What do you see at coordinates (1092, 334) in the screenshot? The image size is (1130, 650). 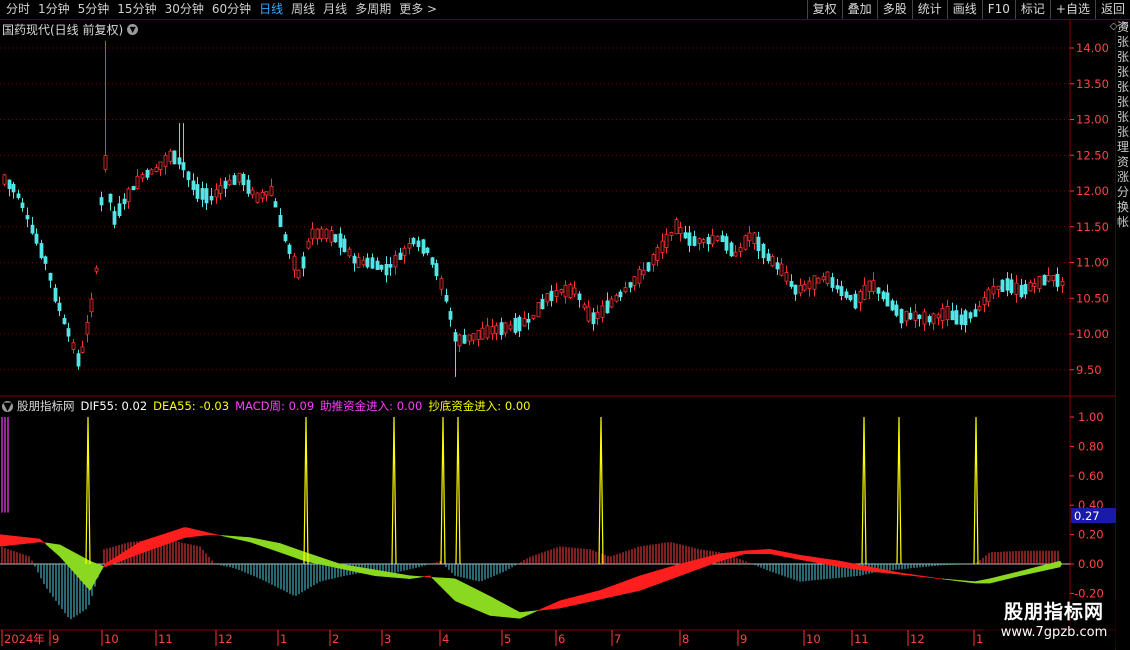 I see `price-tick-label: 10.00` at bounding box center [1092, 334].